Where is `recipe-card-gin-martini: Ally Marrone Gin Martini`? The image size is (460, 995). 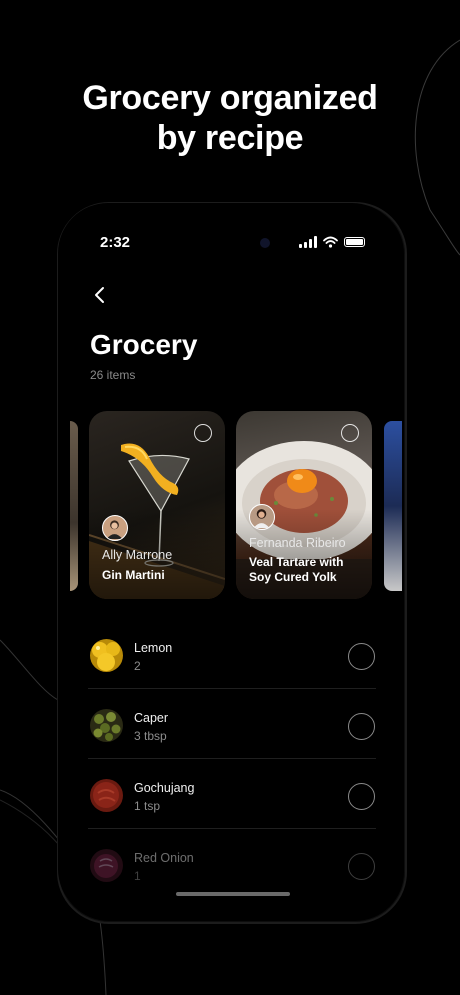
recipe-card-gin-martini: Ally Marrone Gin Martini is located at coordinates (157, 505).